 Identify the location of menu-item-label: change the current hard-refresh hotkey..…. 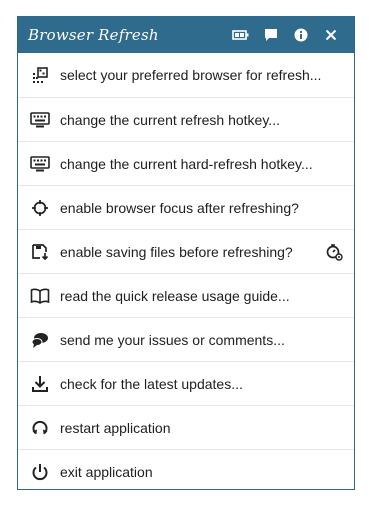
(186, 163).